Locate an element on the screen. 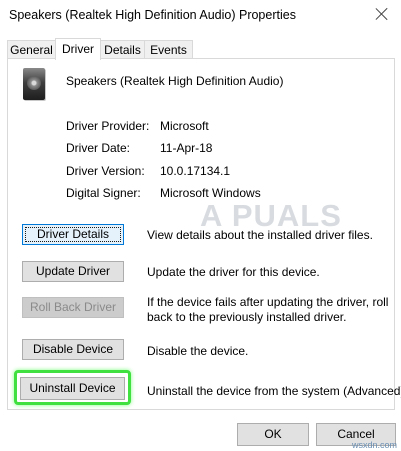 This screenshot has width=401, height=451. driver-version-value: 10.0.17134.1 is located at coordinates (195, 171).